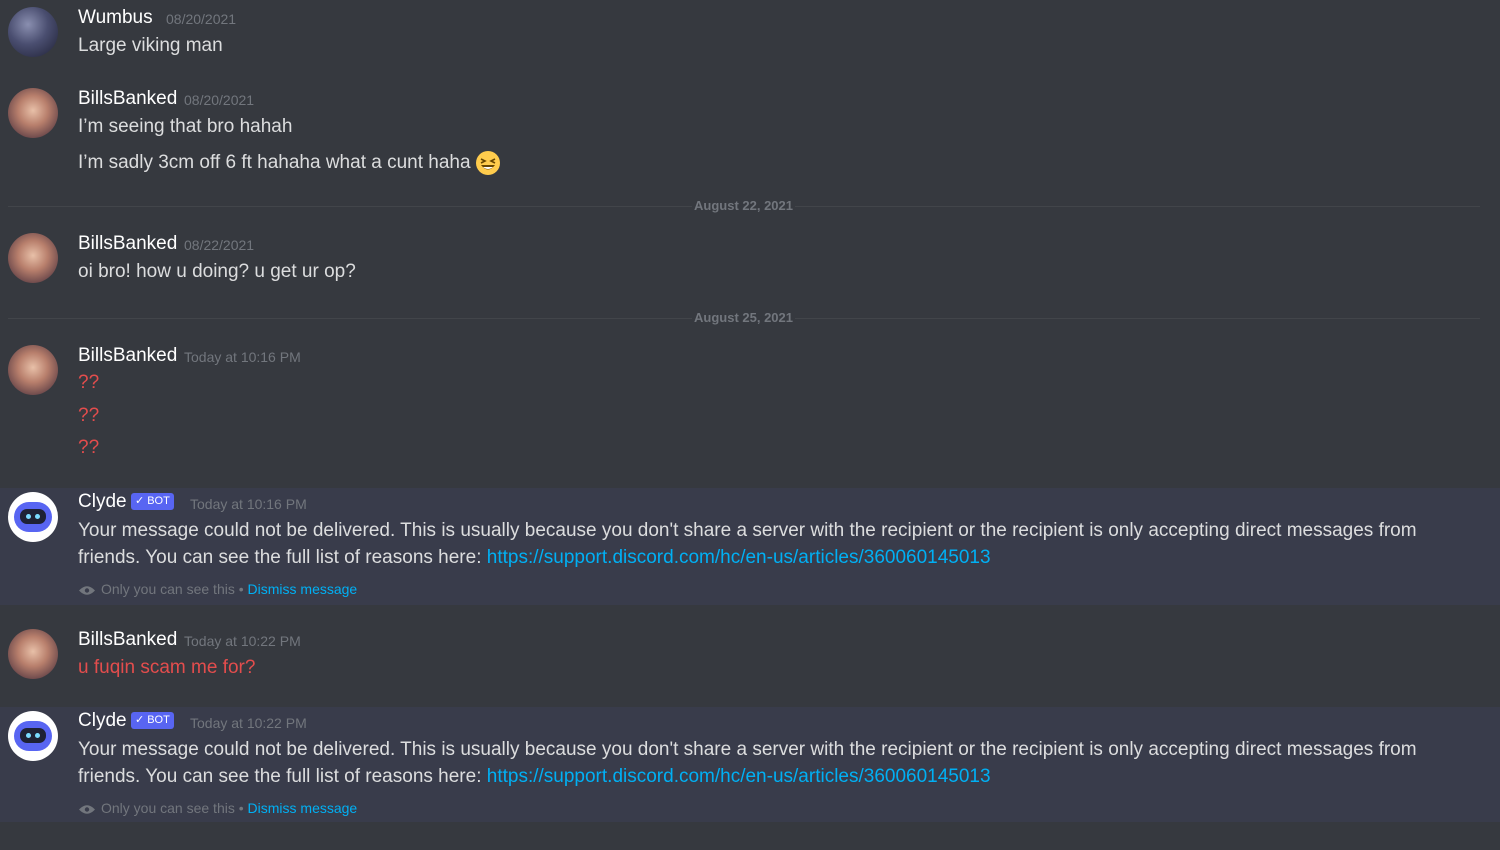 The height and width of the screenshot is (850, 1500). What do you see at coordinates (150, 45) in the screenshot?
I see `message-text: Large viking man` at bounding box center [150, 45].